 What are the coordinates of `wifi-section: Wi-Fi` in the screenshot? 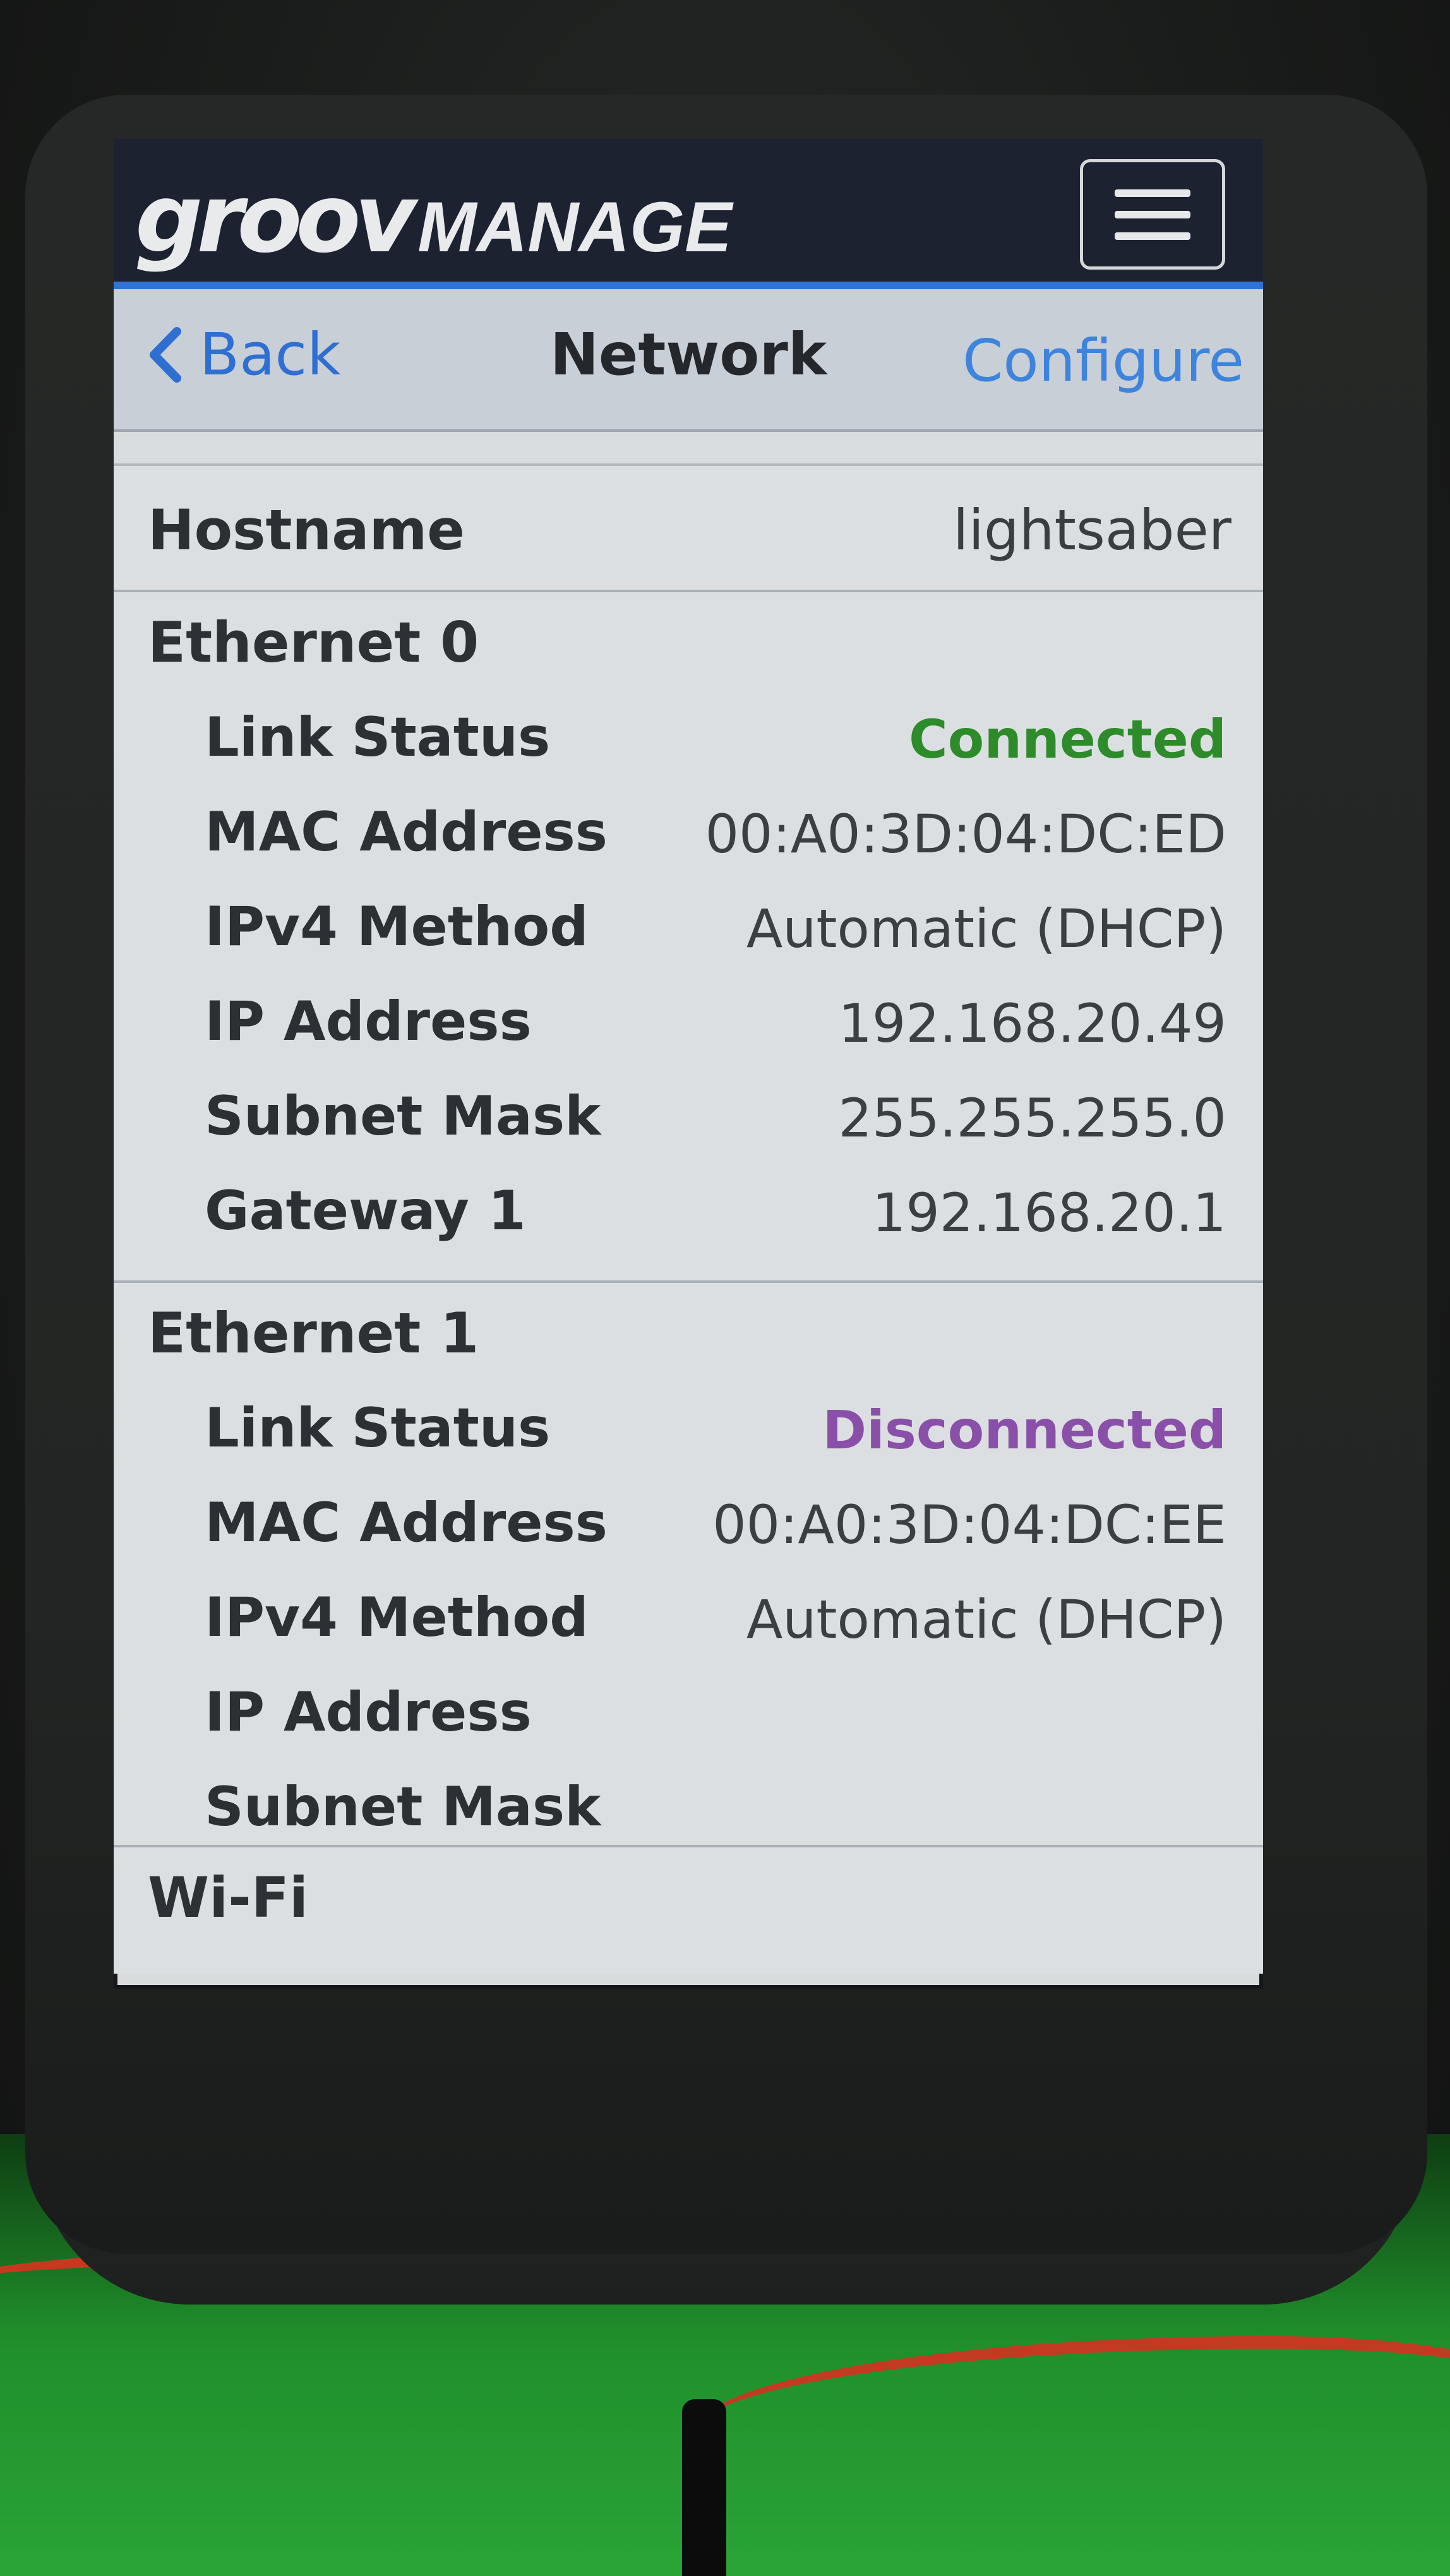 It's located at (688, 1910).